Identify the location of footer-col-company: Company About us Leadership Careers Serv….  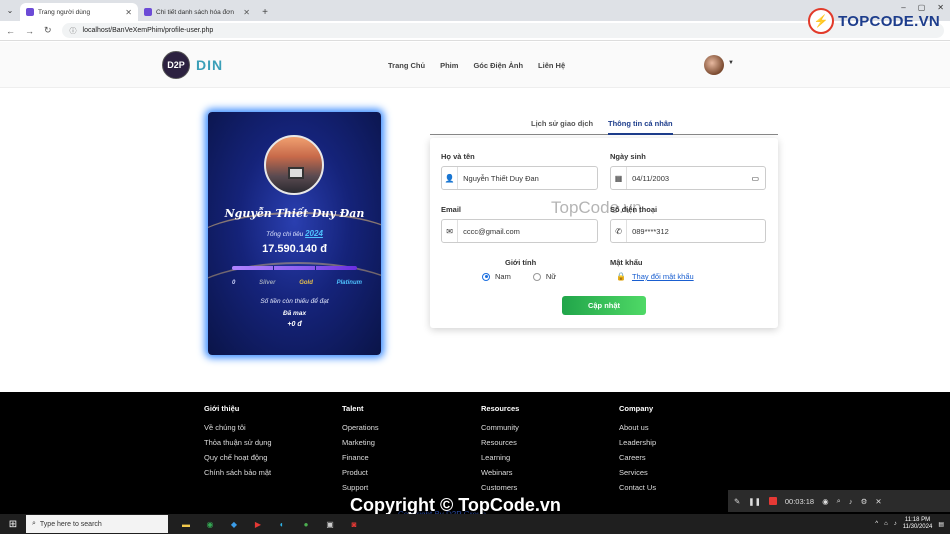
(637, 451).